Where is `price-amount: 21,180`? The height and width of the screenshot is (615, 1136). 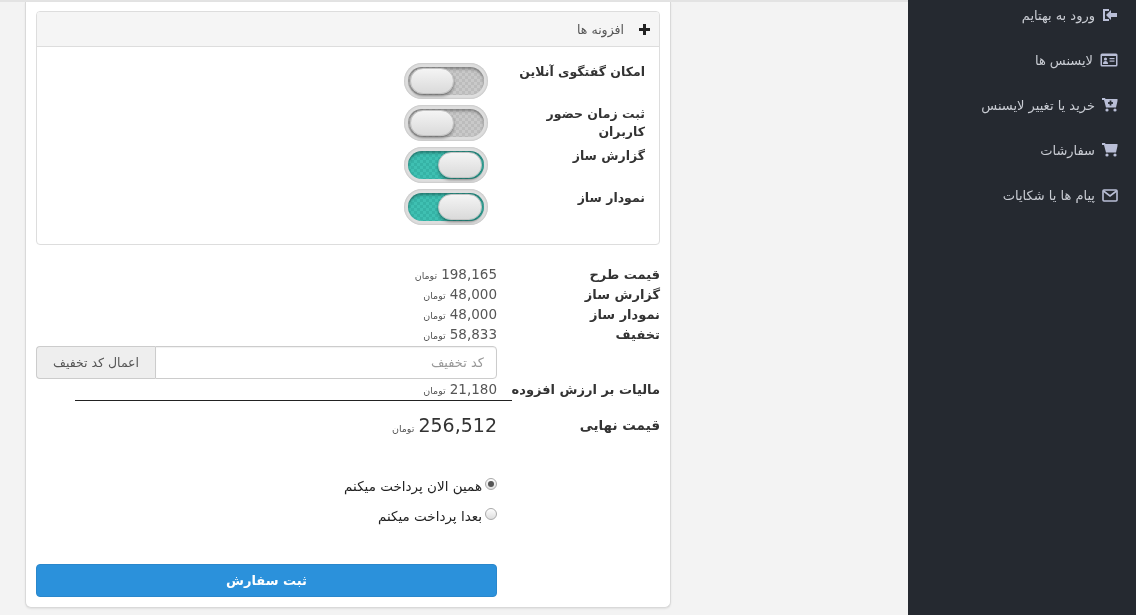
price-amount: 21,180 is located at coordinates (473, 389).